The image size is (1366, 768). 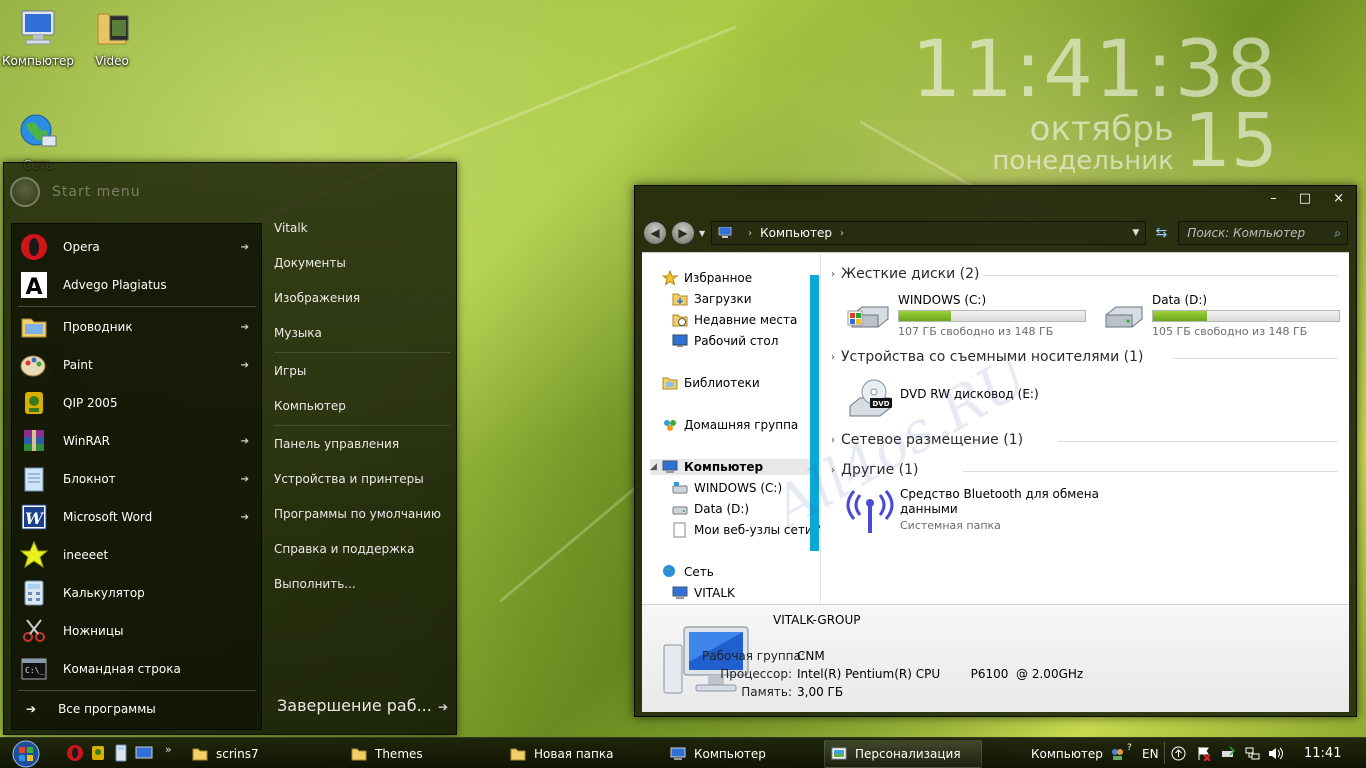 I want to click on program-calculator: Калькулятор, so click(x=136, y=593).